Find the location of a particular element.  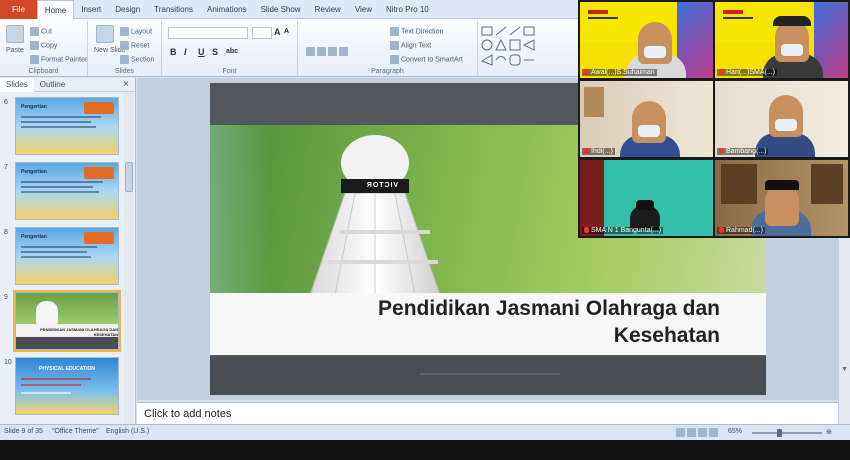

drawing-group is located at coordinates (528, 48).